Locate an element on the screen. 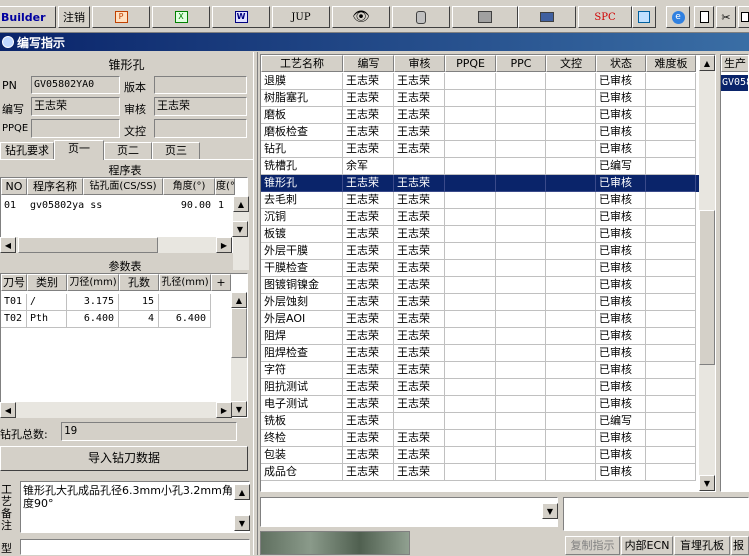  process-header-col-1: 编写 is located at coordinates (368, 63).